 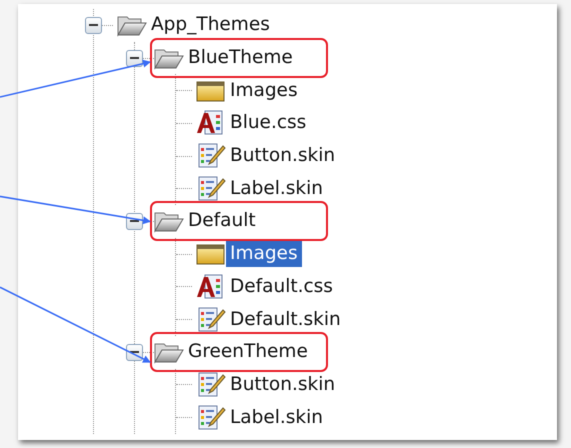 What do you see at coordinates (268, 123) in the screenshot?
I see `tree-item: Blue.css` at bounding box center [268, 123].